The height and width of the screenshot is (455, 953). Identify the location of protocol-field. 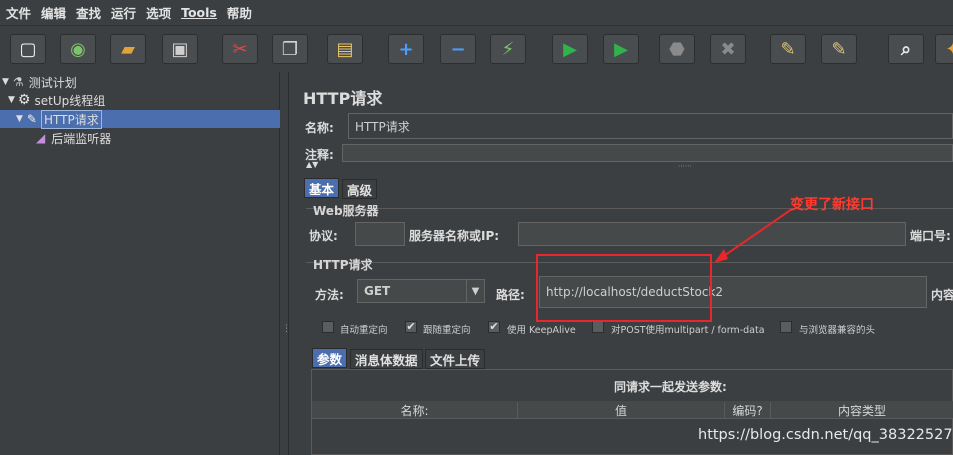
(380, 234).